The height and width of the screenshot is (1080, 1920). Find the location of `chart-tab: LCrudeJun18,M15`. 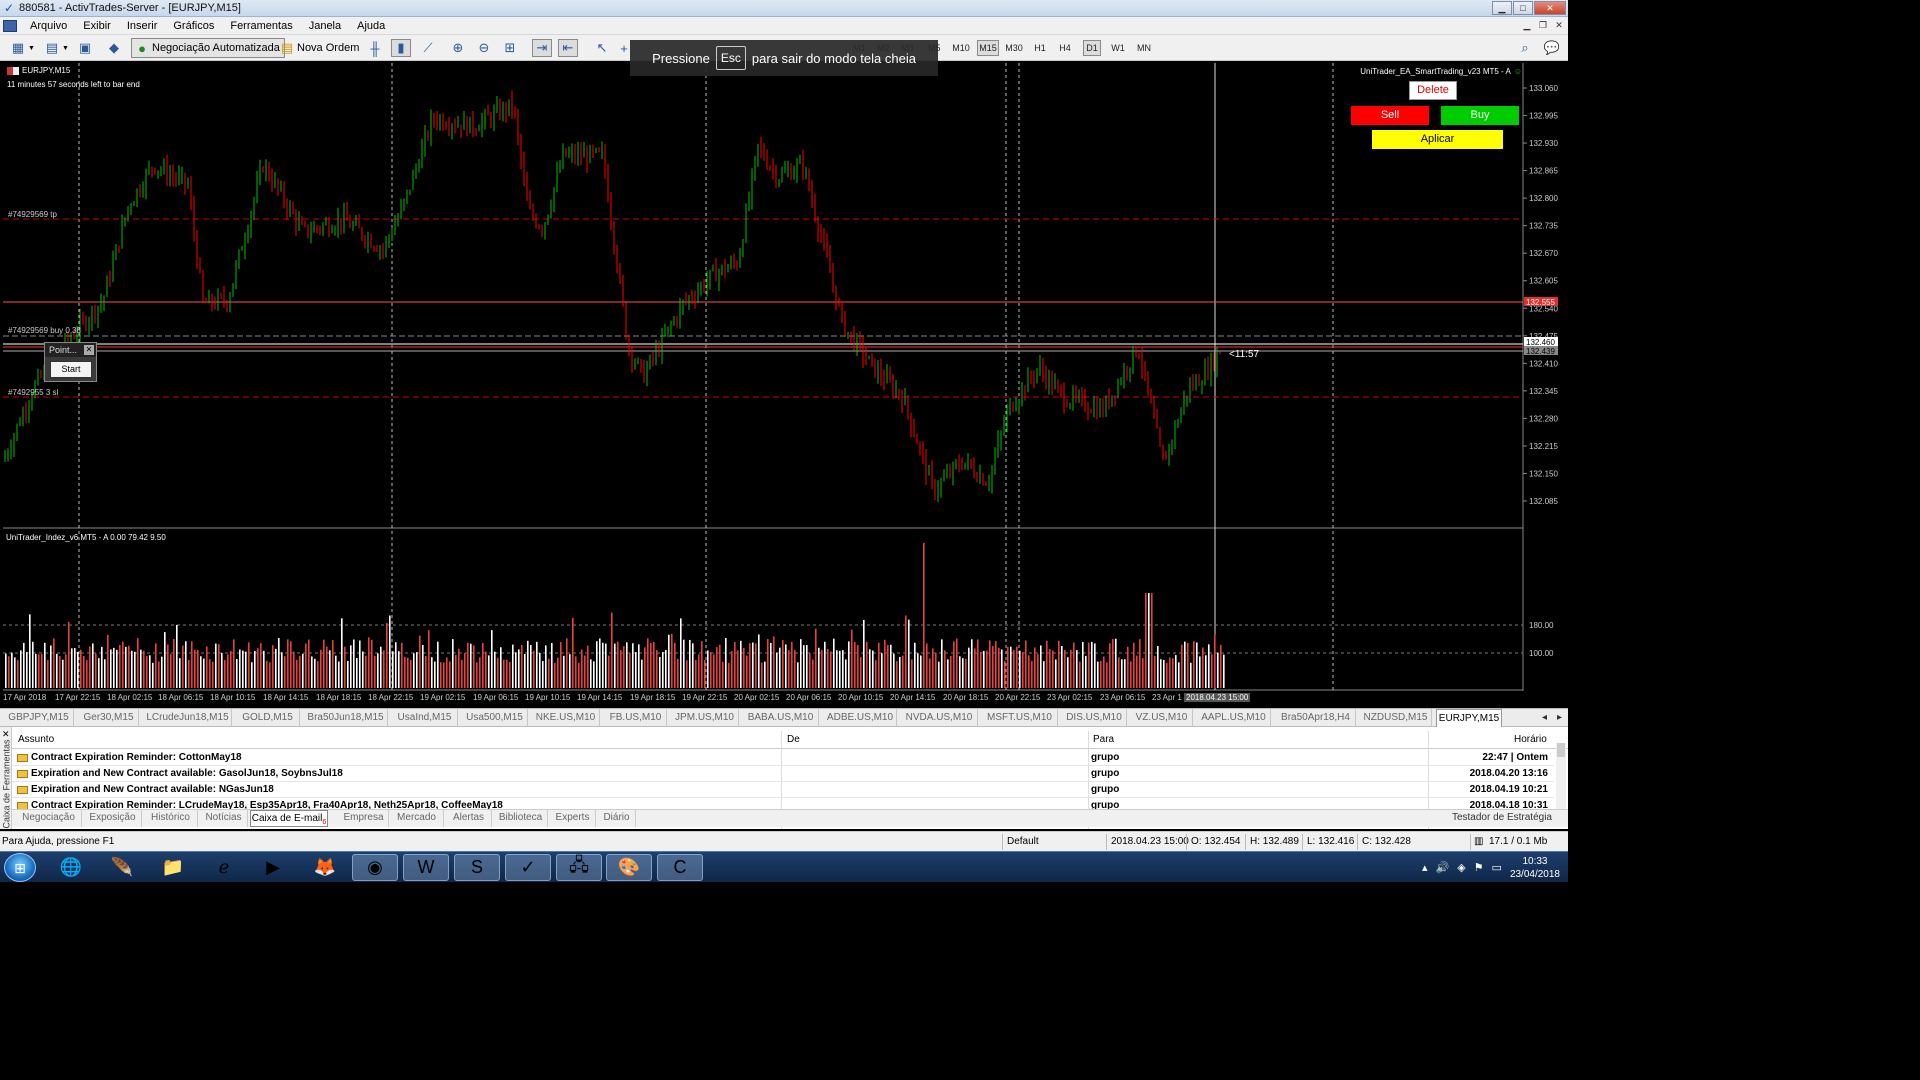

chart-tab: LCrudeJun18,M15 is located at coordinates (188, 718).